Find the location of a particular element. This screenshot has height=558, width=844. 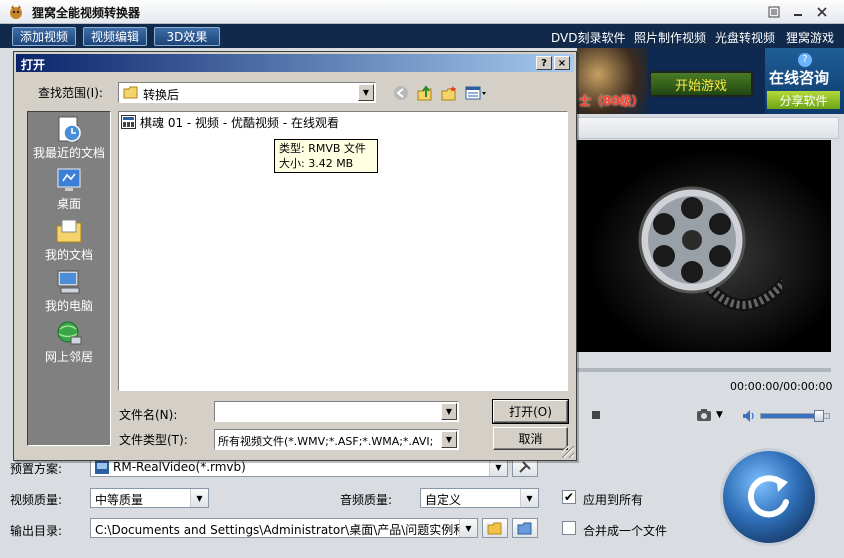

ad-banner: 士（80级） 开始游戏 ? 在线咨询 分享软件 is located at coordinates (710, 81).